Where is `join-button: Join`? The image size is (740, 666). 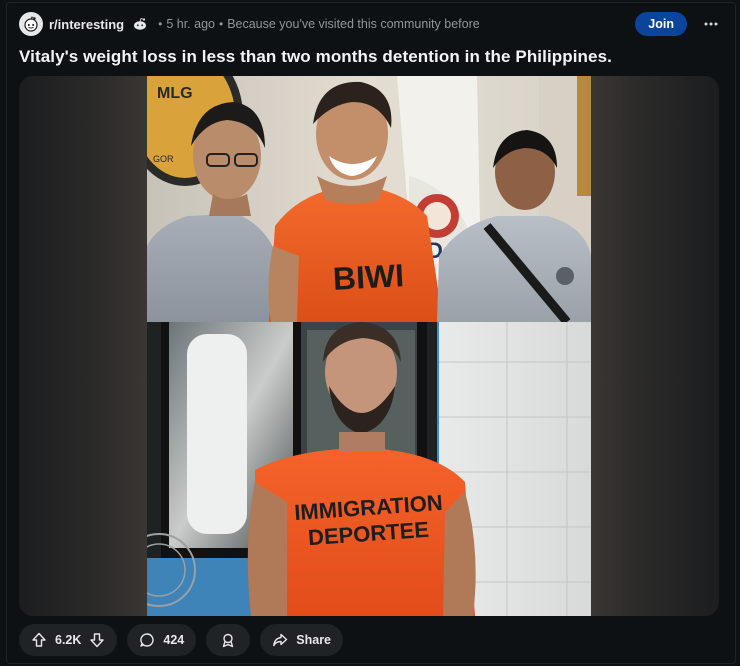
join-button: Join is located at coordinates (661, 24).